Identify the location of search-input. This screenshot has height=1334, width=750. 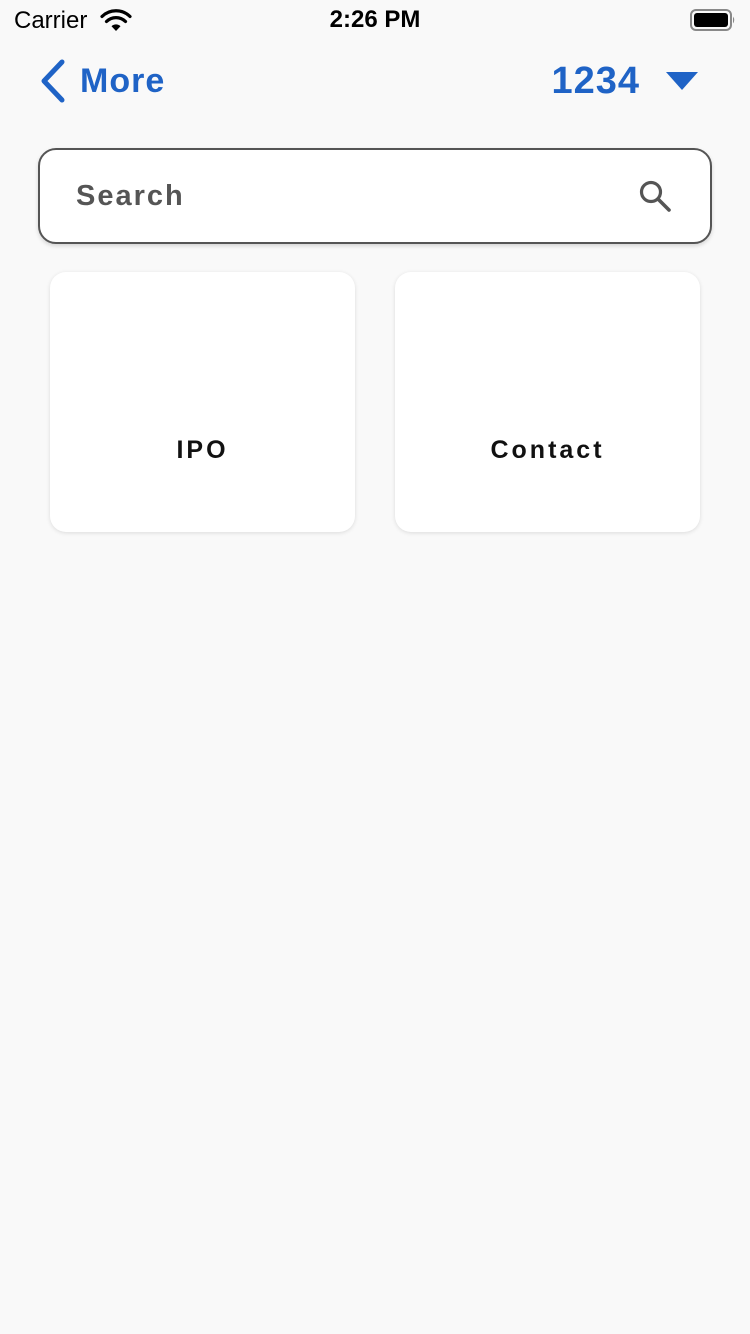
(339, 196).